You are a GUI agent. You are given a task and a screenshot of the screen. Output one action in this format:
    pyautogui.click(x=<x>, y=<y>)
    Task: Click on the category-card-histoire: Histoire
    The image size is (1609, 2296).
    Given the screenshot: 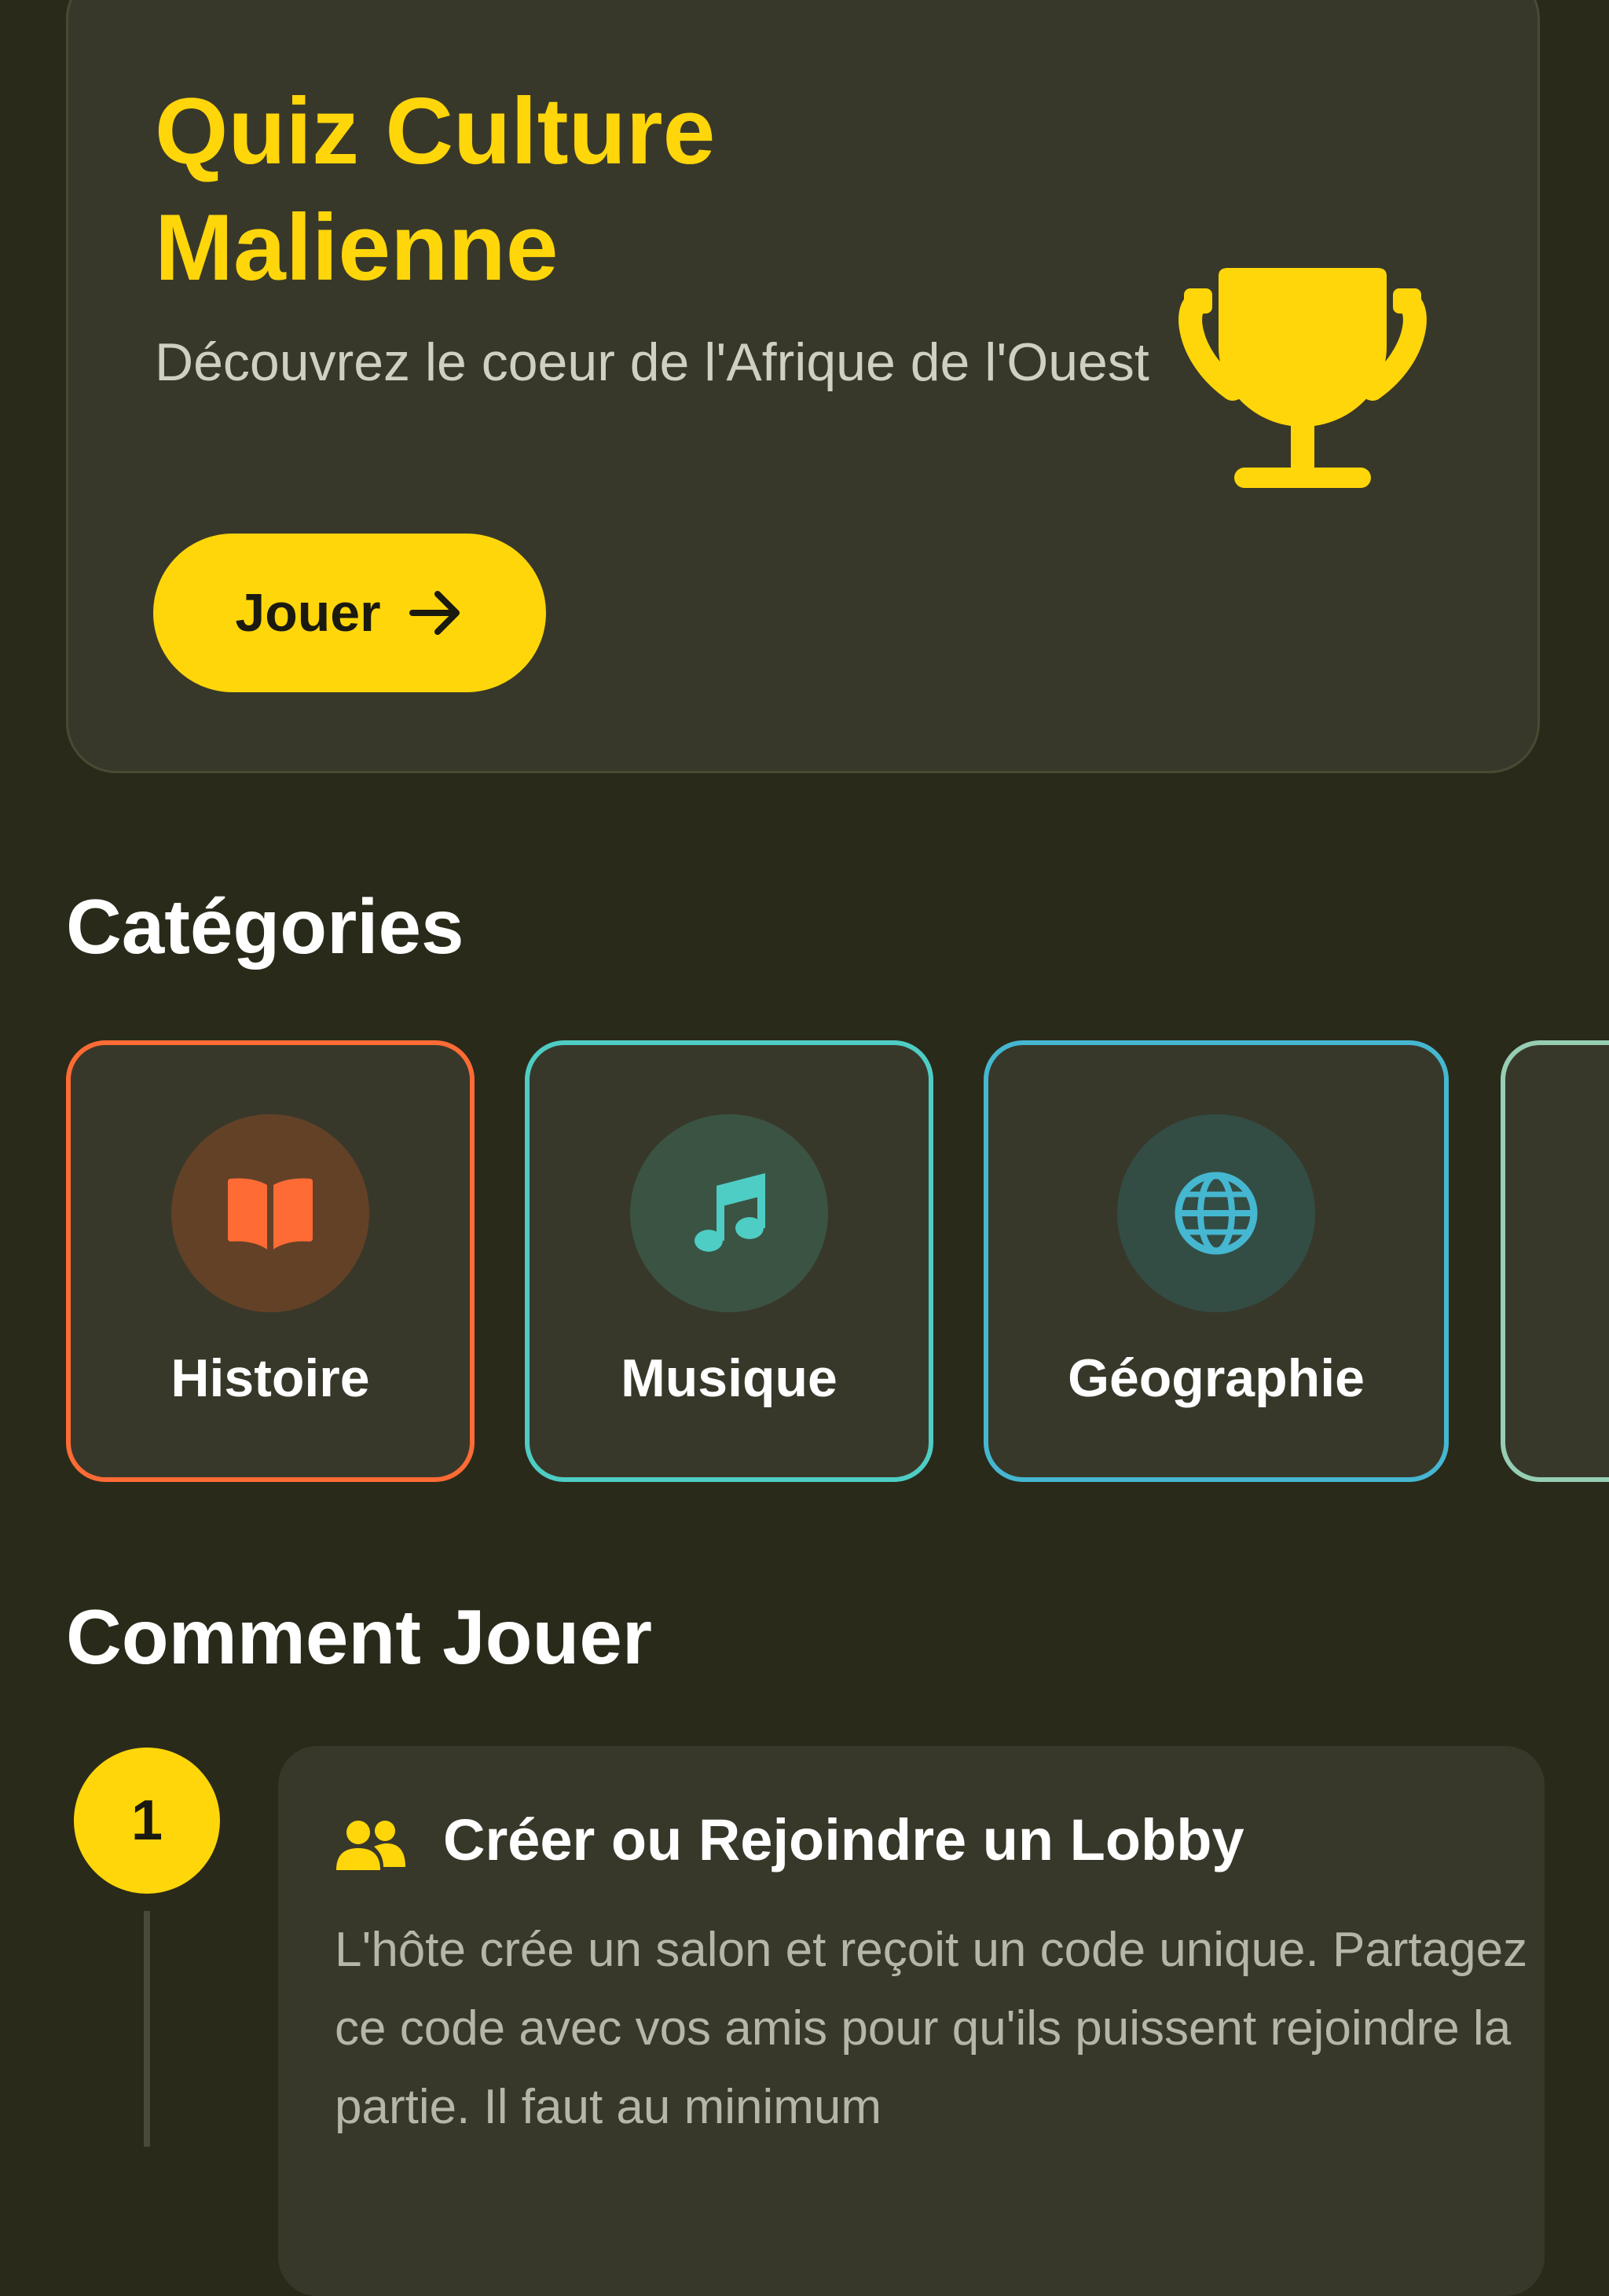 What is the action you would take?
    pyautogui.click(x=270, y=1261)
    